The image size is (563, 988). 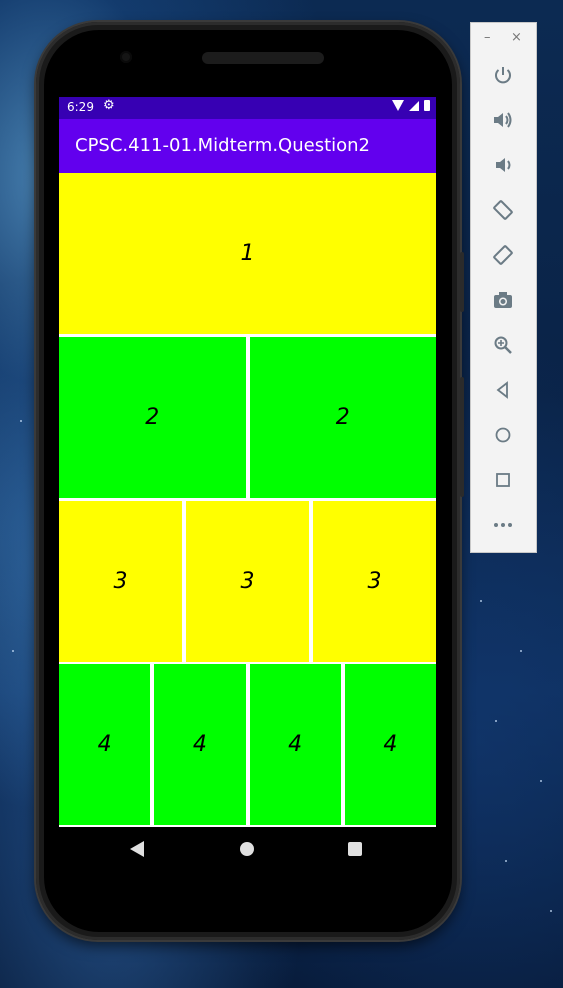 I want to click on grid-row-3: 3 3 3, so click(x=247, y=581).